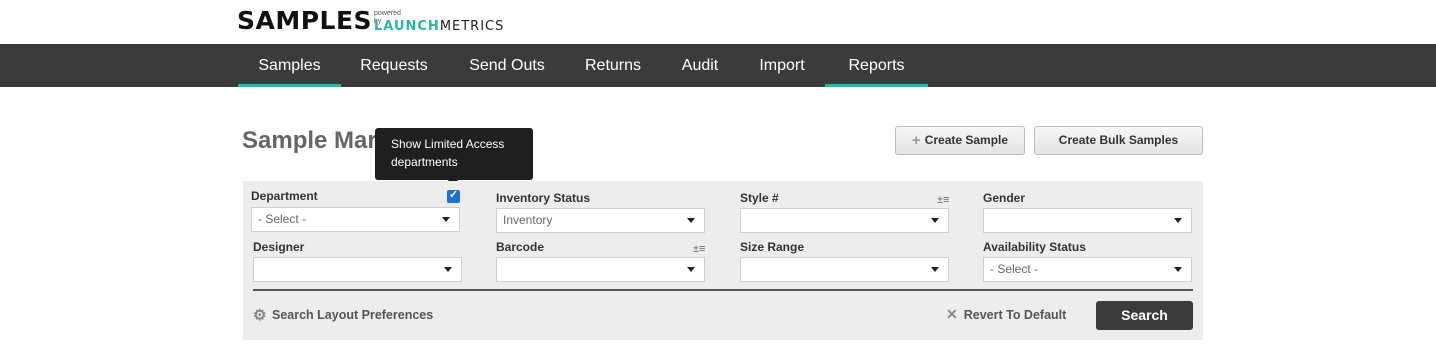  I want to click on designer-label: Designer, so click(279, 247).